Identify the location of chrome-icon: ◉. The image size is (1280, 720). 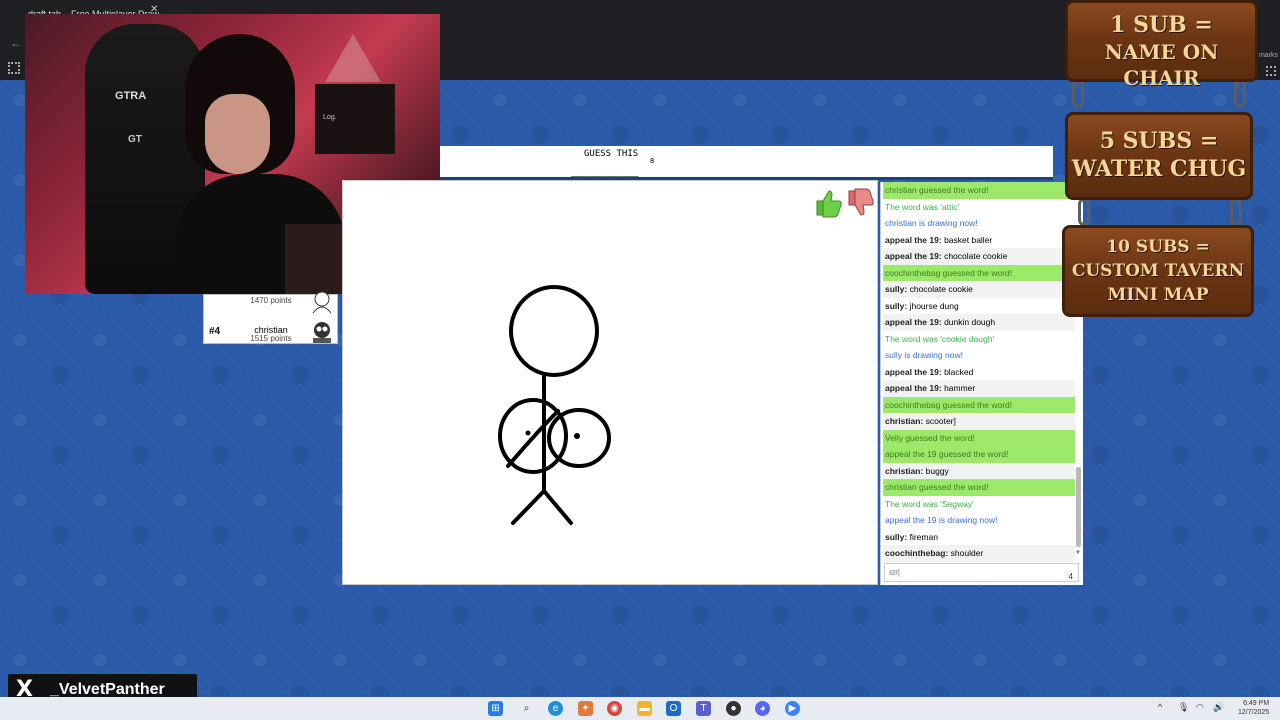
(614, 708).